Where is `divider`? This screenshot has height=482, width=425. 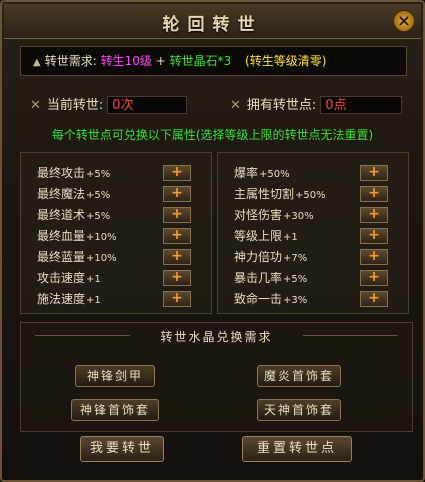
divider is located at coordinates (350, 335).